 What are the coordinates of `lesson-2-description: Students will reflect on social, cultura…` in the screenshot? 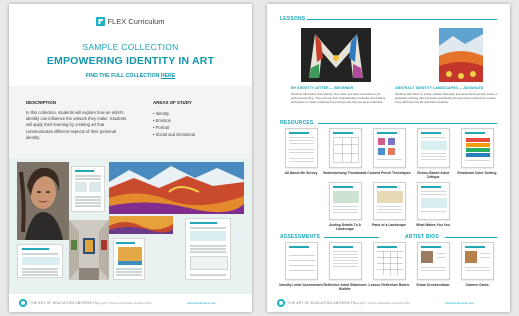 It's located at (446, 98).